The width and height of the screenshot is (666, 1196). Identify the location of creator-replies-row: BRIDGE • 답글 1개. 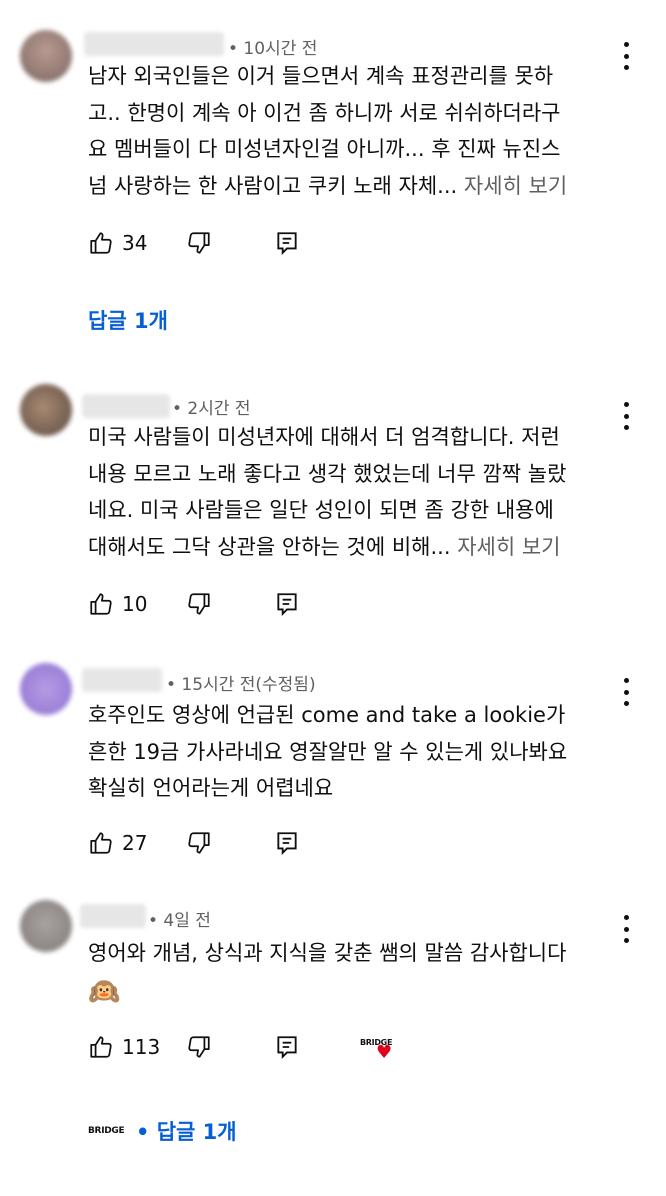
(188, 1131).